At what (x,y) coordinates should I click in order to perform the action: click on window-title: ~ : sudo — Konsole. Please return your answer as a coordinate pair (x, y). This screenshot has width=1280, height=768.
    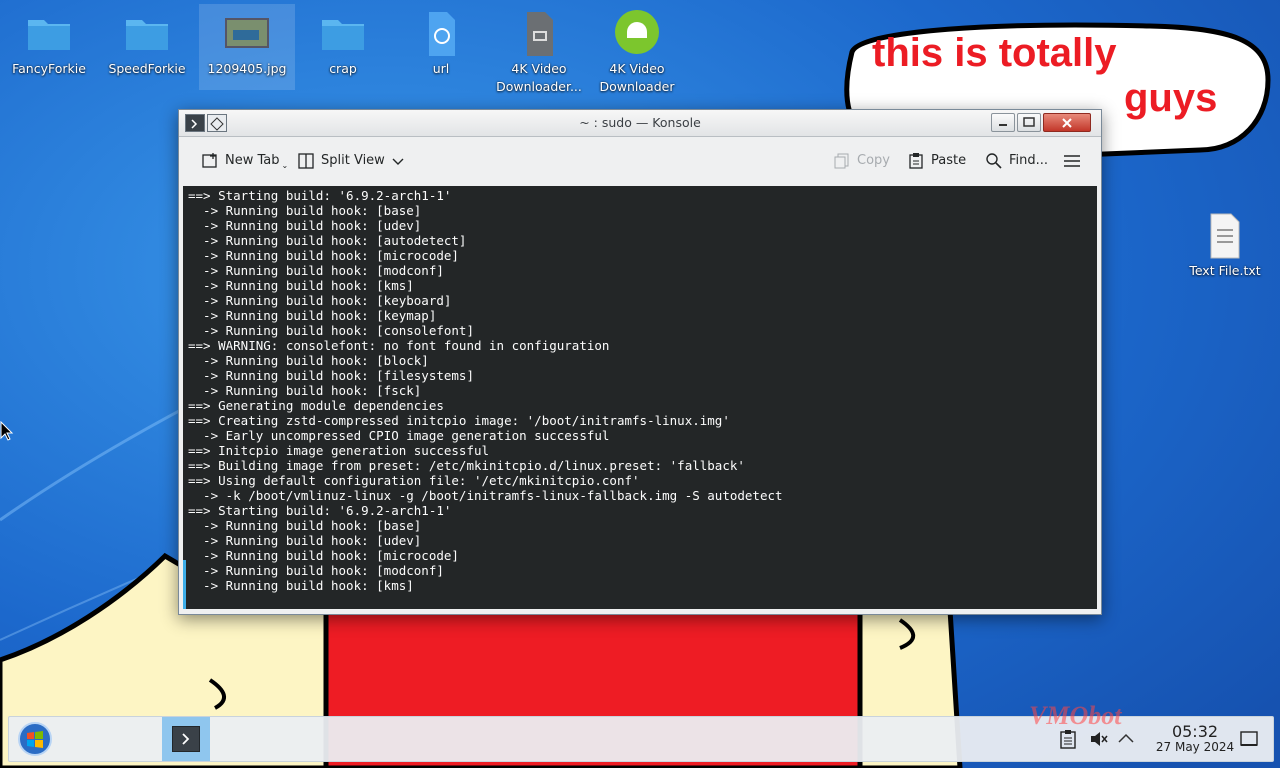
    Looking at the image, I should click on (640, 122).